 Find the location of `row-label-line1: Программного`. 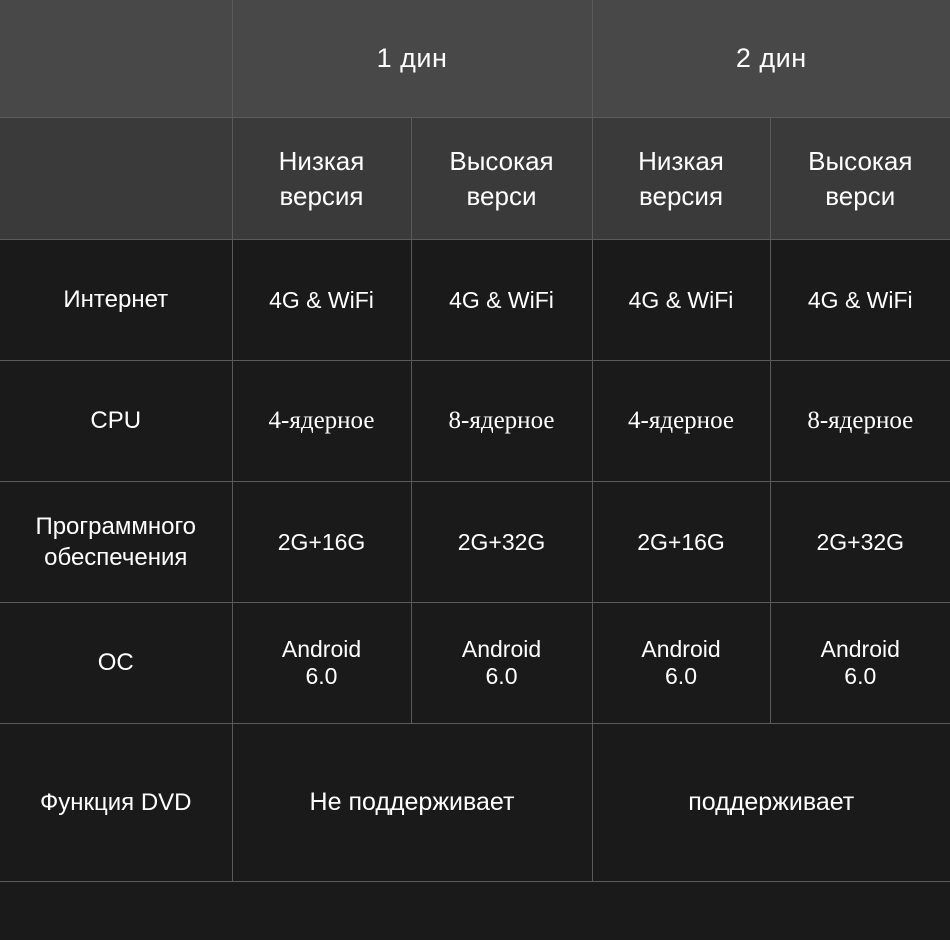

row-label-line1: Программного is located at coordinates (116, 526).